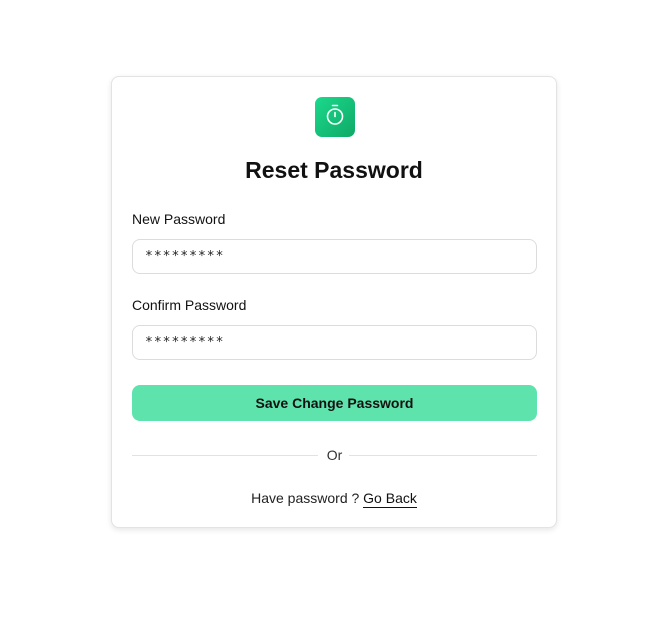  What do you see at coordinates (334, 455) in the screenshot?
I see `or-divider: Or` at bounding box center [334, 455].